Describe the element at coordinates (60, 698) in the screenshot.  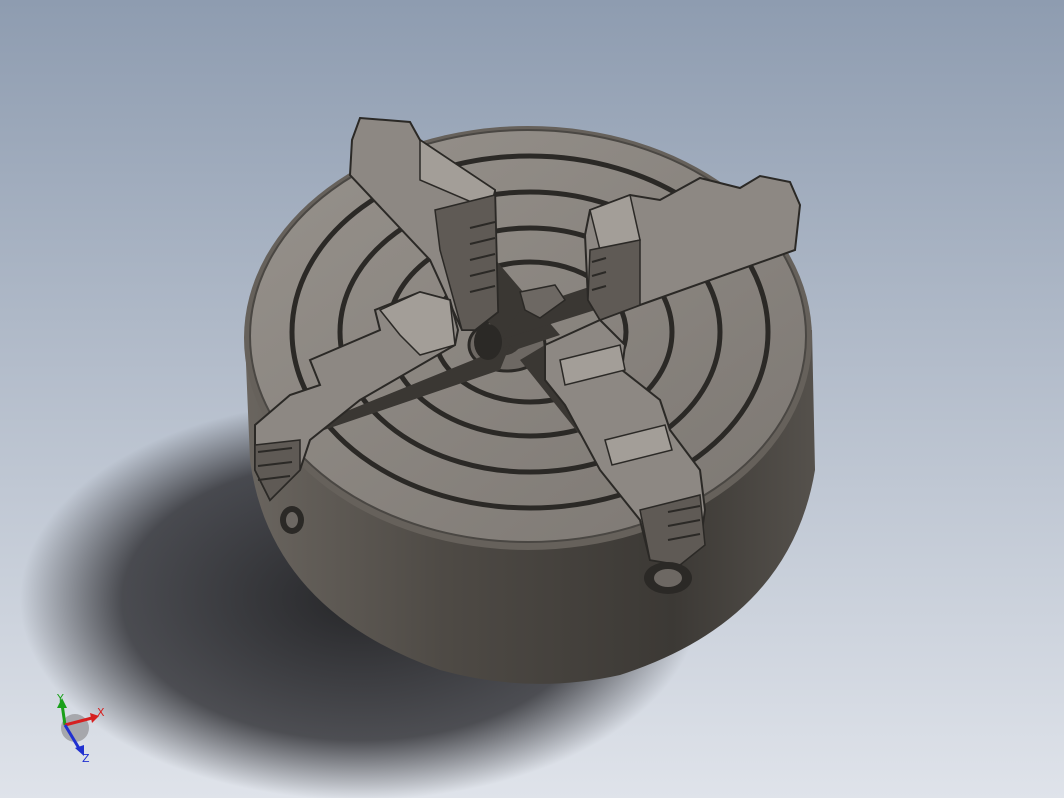
I see `triad-y-label: Y` at that location.